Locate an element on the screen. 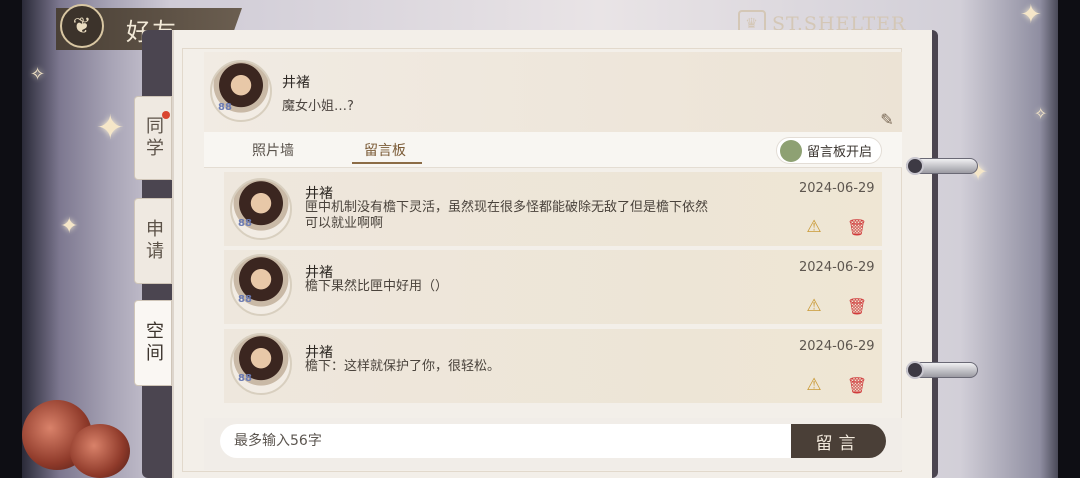 This screenshot has height=478, width=1080. message-board-toggle: 留言板开启 is located at coordinates (829, 150).